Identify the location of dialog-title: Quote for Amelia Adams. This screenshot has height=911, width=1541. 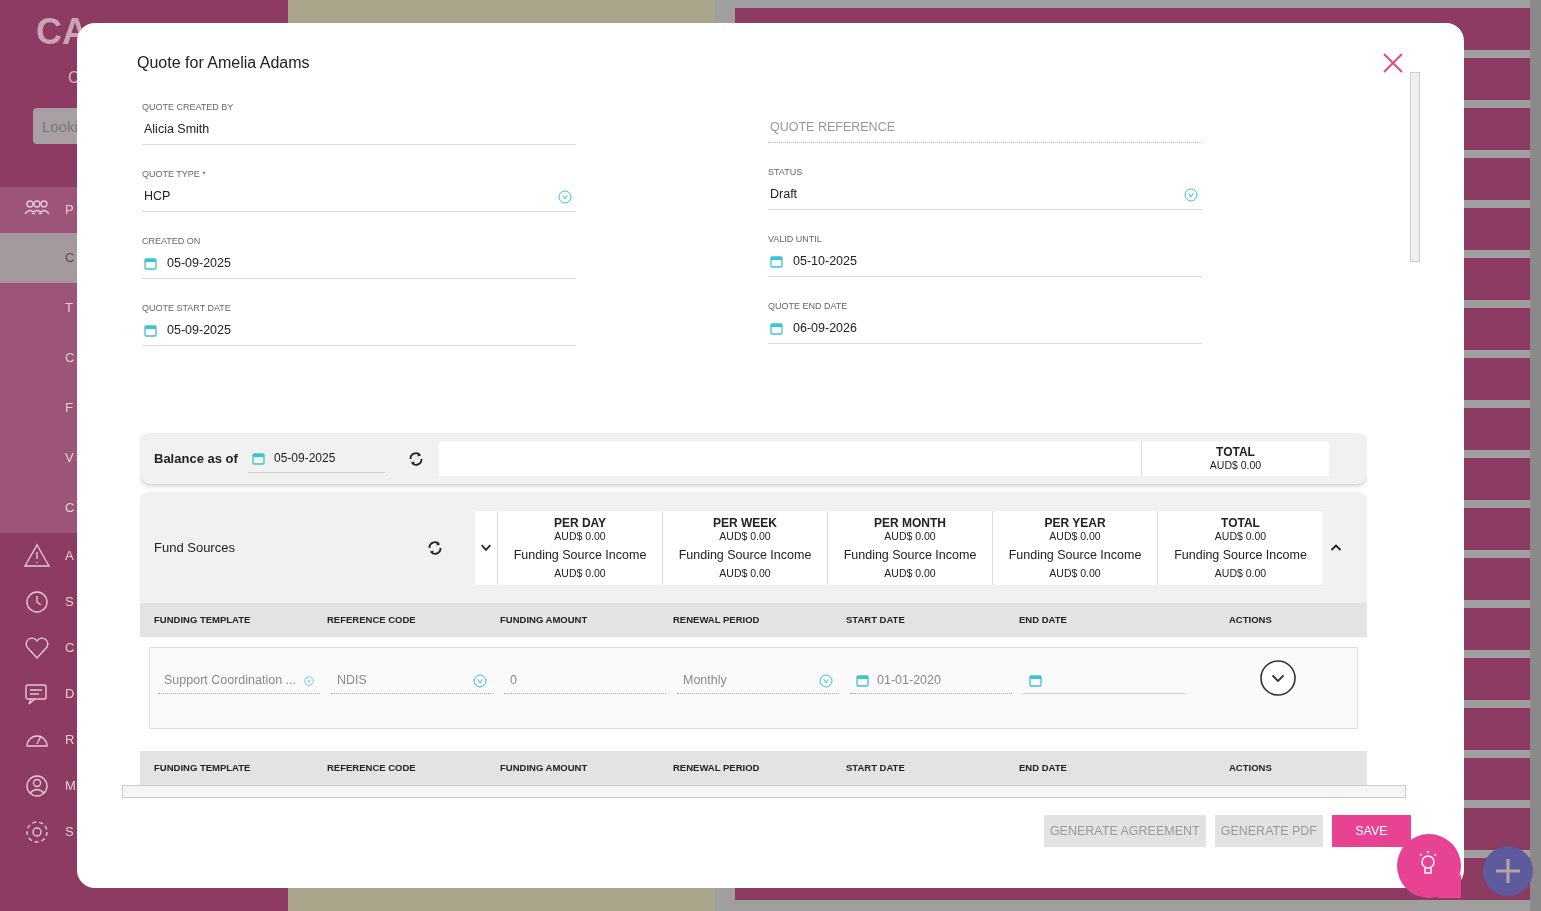
(223, 63).